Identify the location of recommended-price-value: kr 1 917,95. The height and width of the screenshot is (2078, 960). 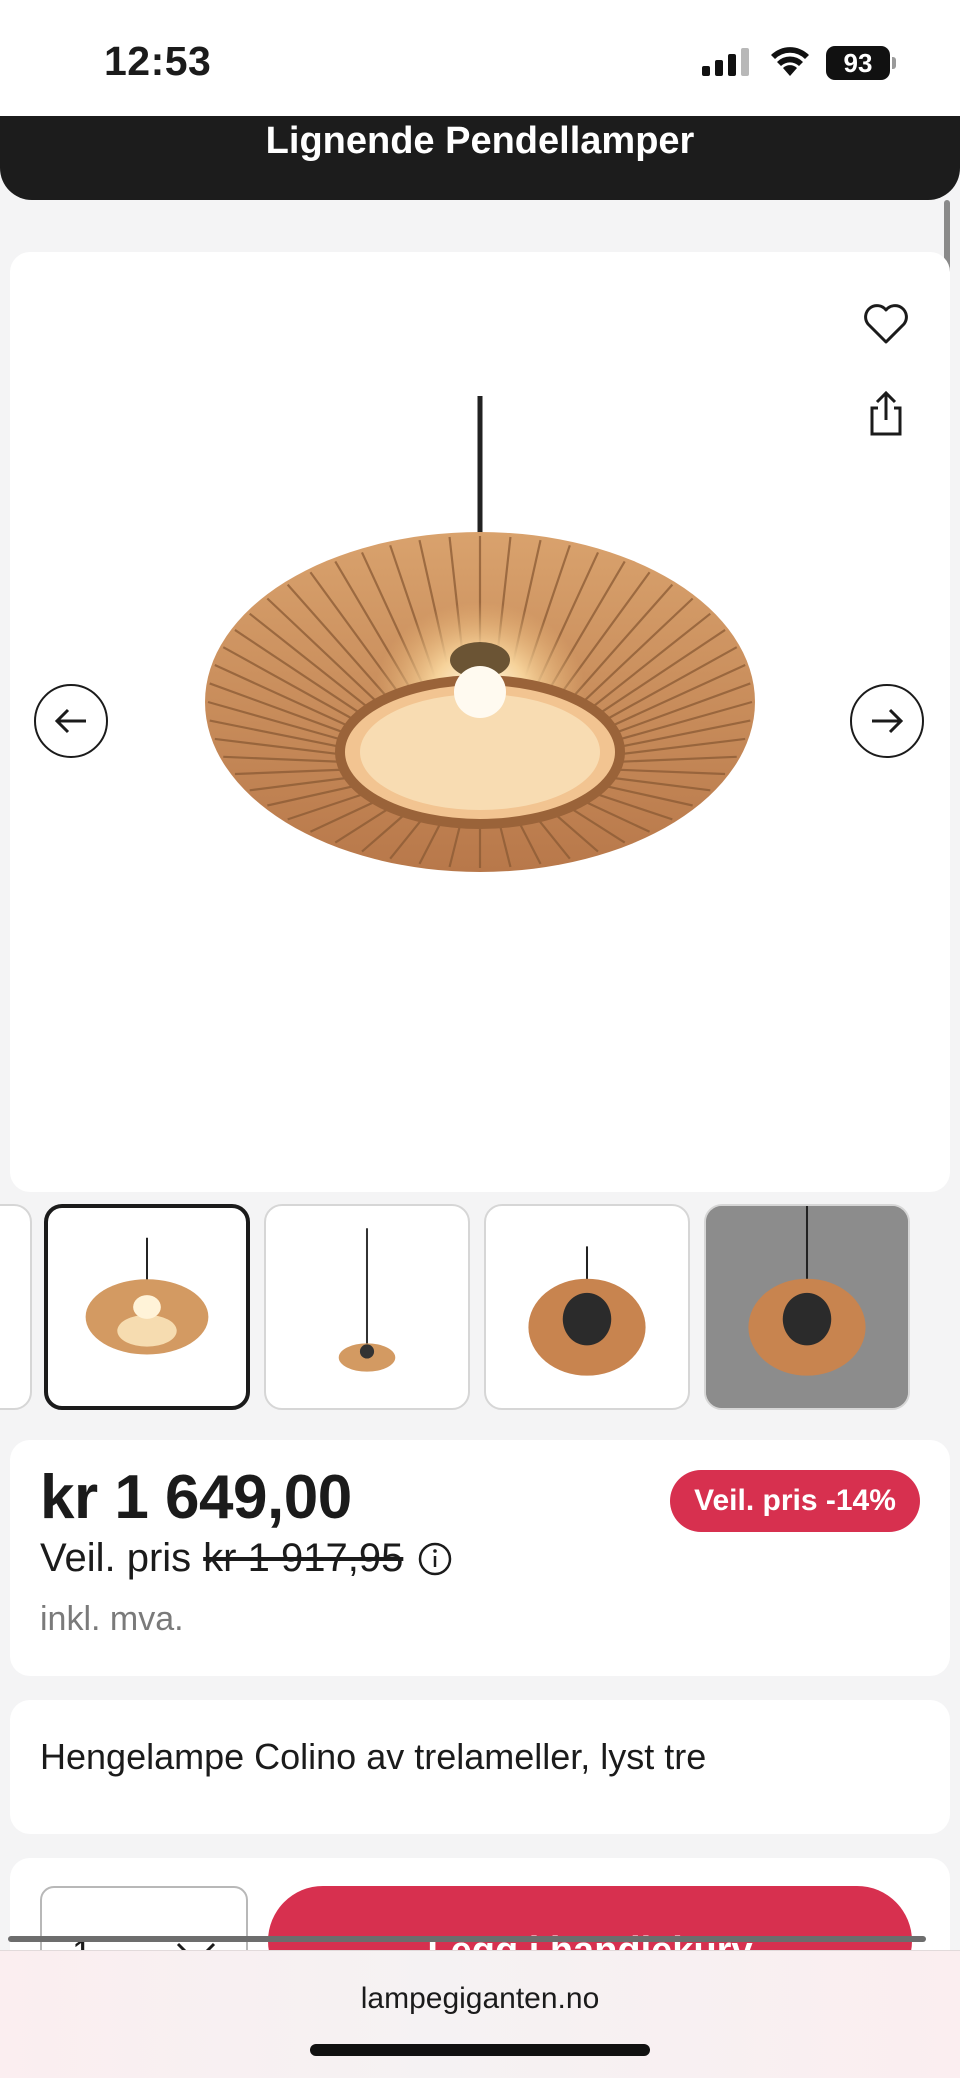
(303, 1558).